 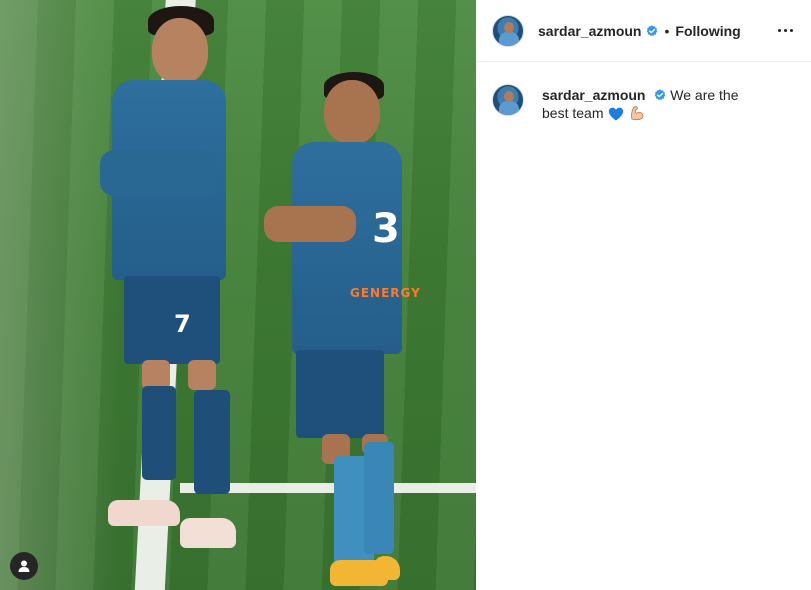 I want to click on caption-username: sardar_azmoun, so click(x=593, y=95).